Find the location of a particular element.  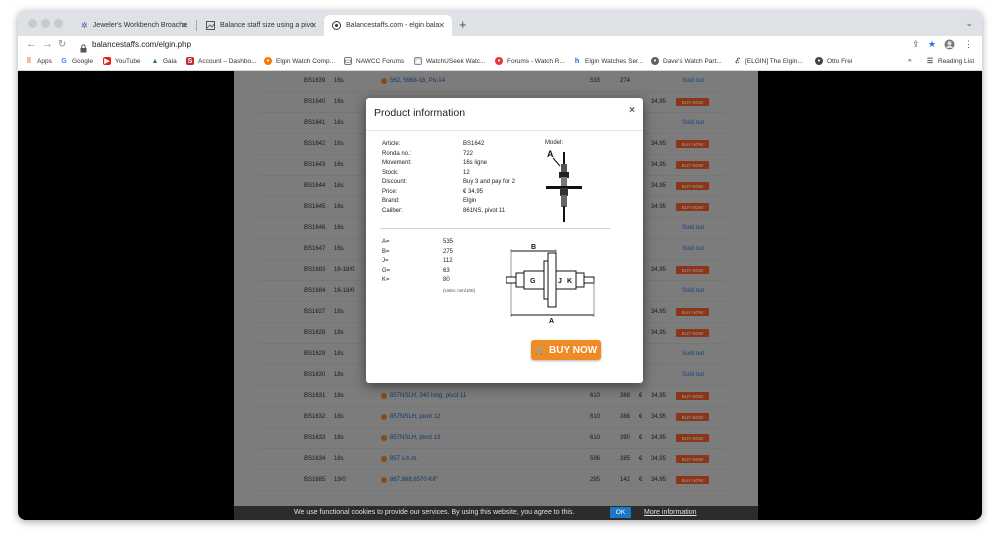

field-label: Price: is located at coordinates (390, 191).